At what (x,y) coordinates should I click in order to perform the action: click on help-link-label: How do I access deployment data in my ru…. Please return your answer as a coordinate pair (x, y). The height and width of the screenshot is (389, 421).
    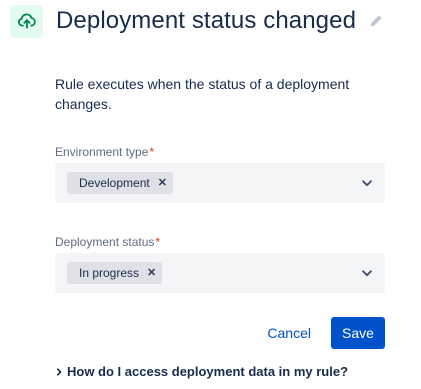
    Looking at the image, I should click on (208, 371).